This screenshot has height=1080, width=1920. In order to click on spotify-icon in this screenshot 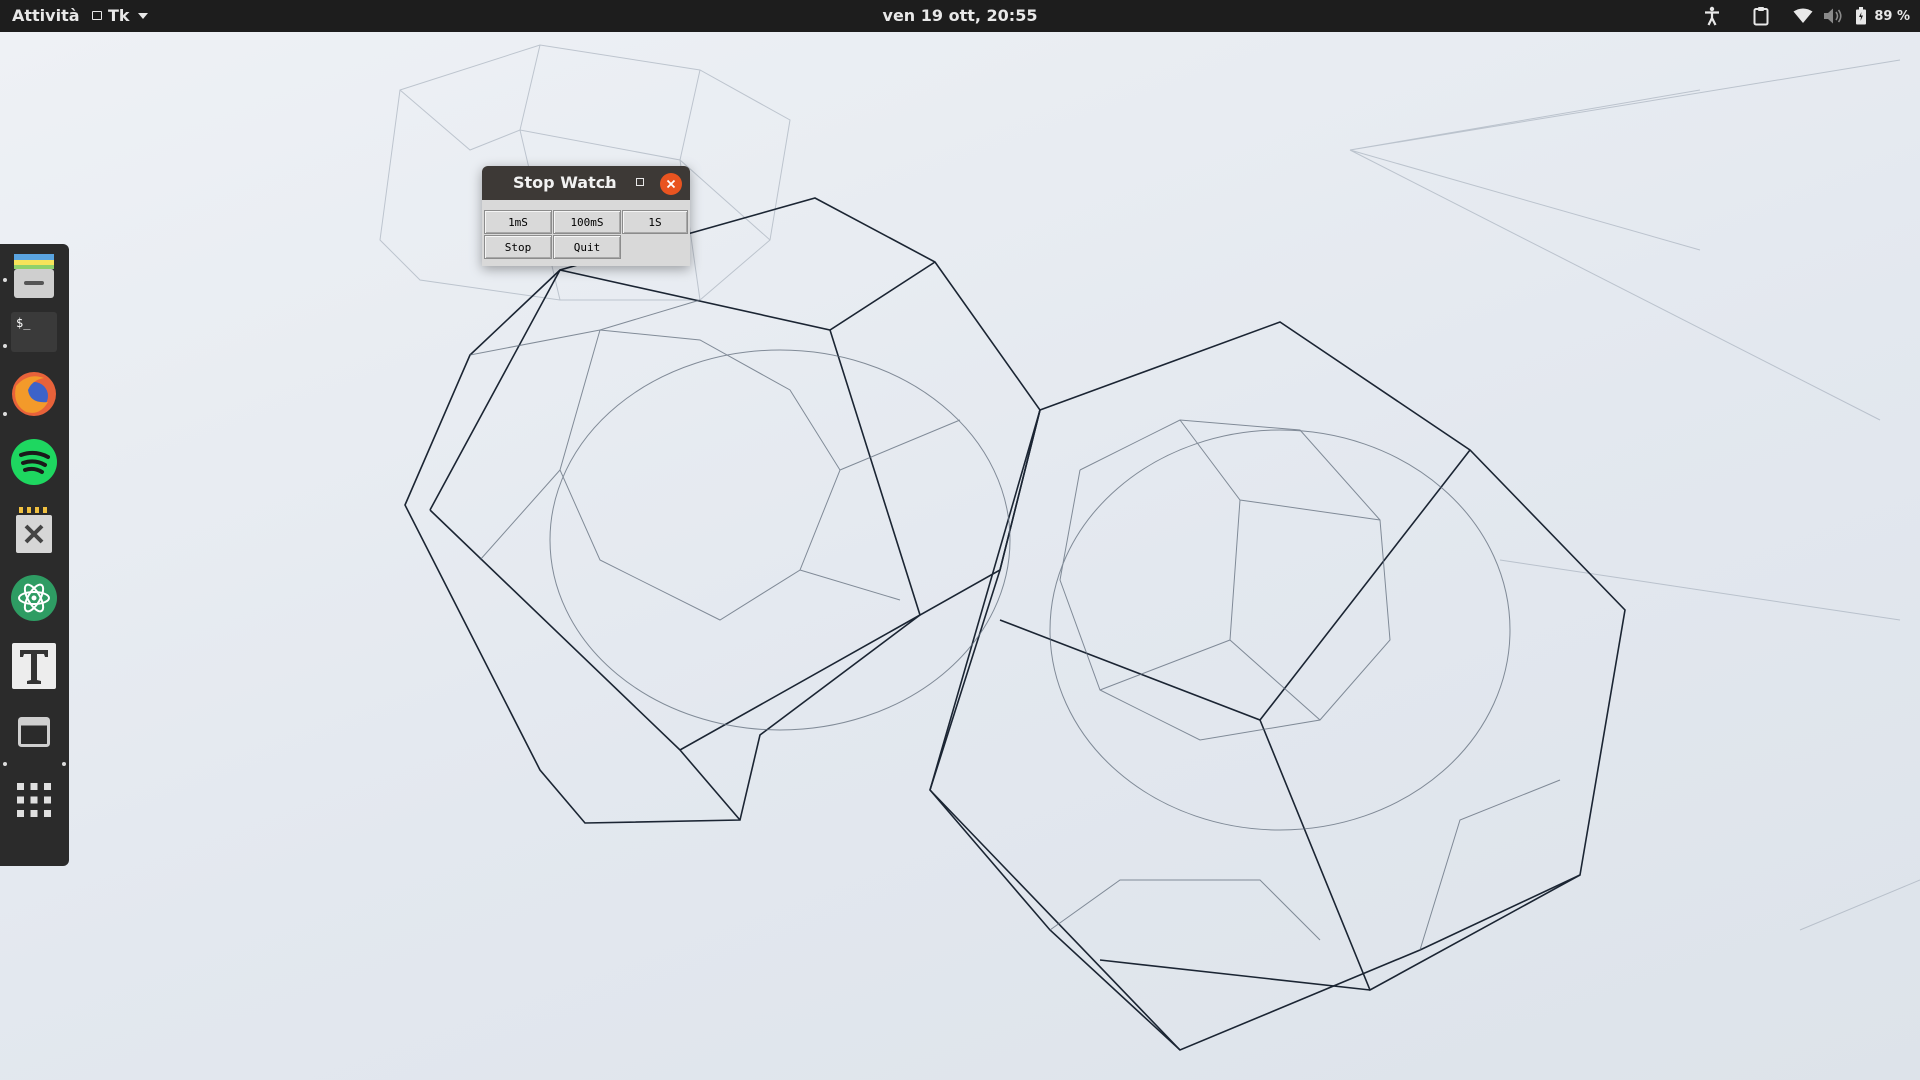, I will do `click(34, 462)`.